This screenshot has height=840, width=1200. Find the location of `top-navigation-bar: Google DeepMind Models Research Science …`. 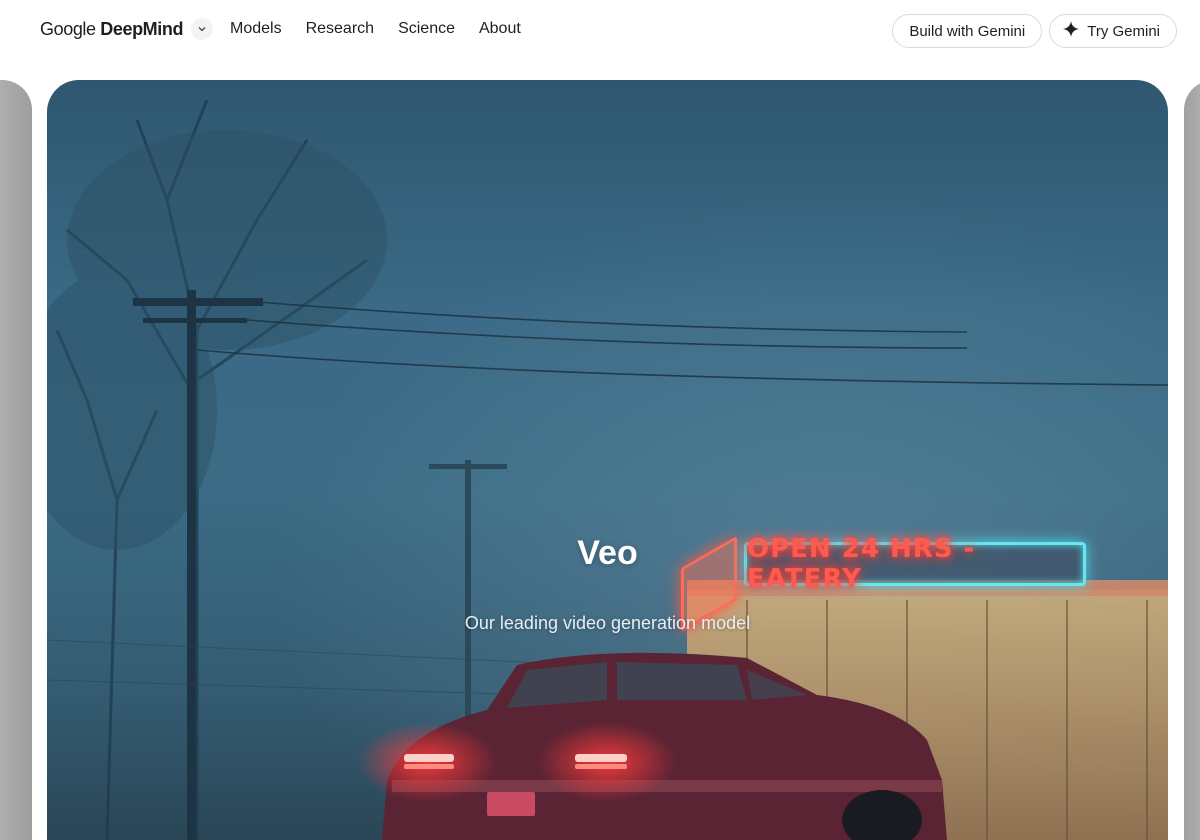

top-navigation-bar: Google DeepMind Models Research Science … is located at coordinates (600, 32).